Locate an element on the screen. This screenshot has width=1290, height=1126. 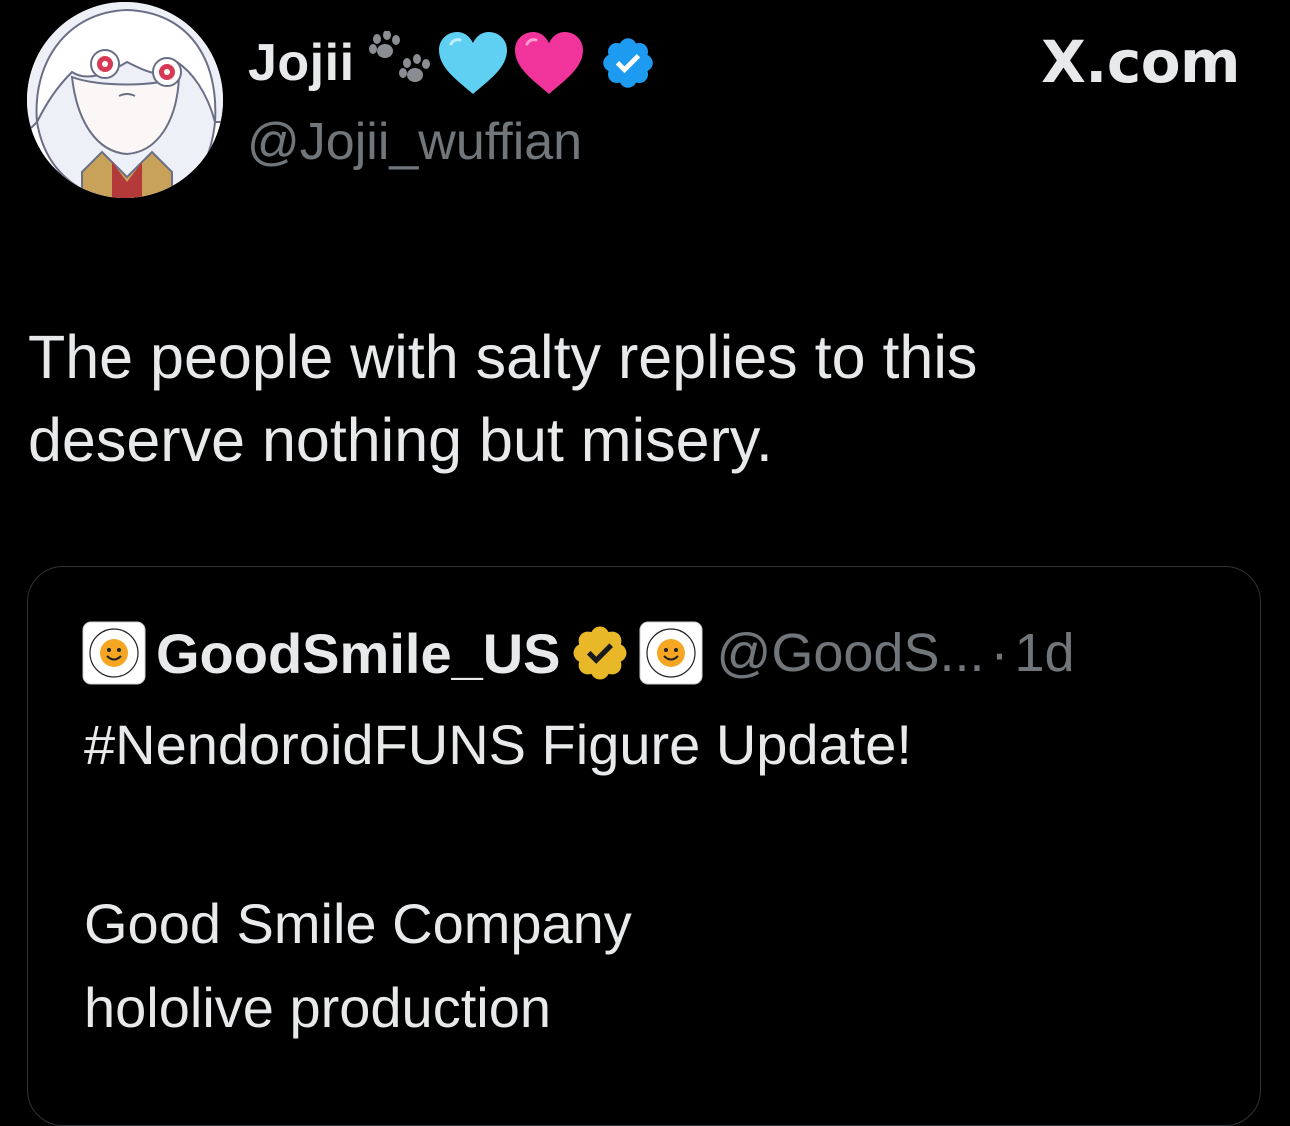
goodsmile-japan-logo-icon is located at coordinates (671, 653).